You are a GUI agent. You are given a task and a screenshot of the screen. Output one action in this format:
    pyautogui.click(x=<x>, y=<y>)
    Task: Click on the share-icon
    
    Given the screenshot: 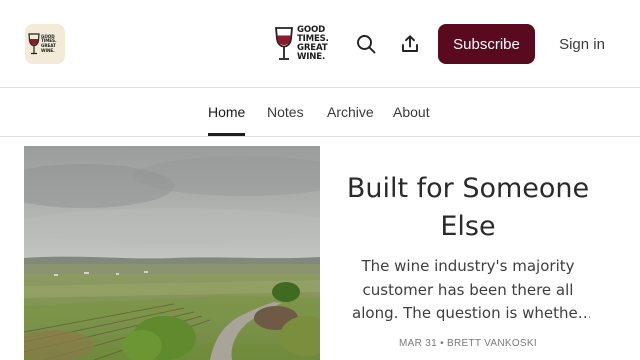 What is the action you would take?
    pyautogui.click(x=410, y=43)
    